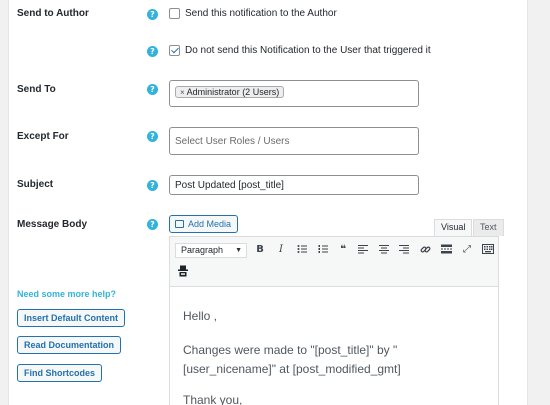  Describe the element at coordinates (453, 227) in the screenshot. I see `tab-visual: Visual` at that location.